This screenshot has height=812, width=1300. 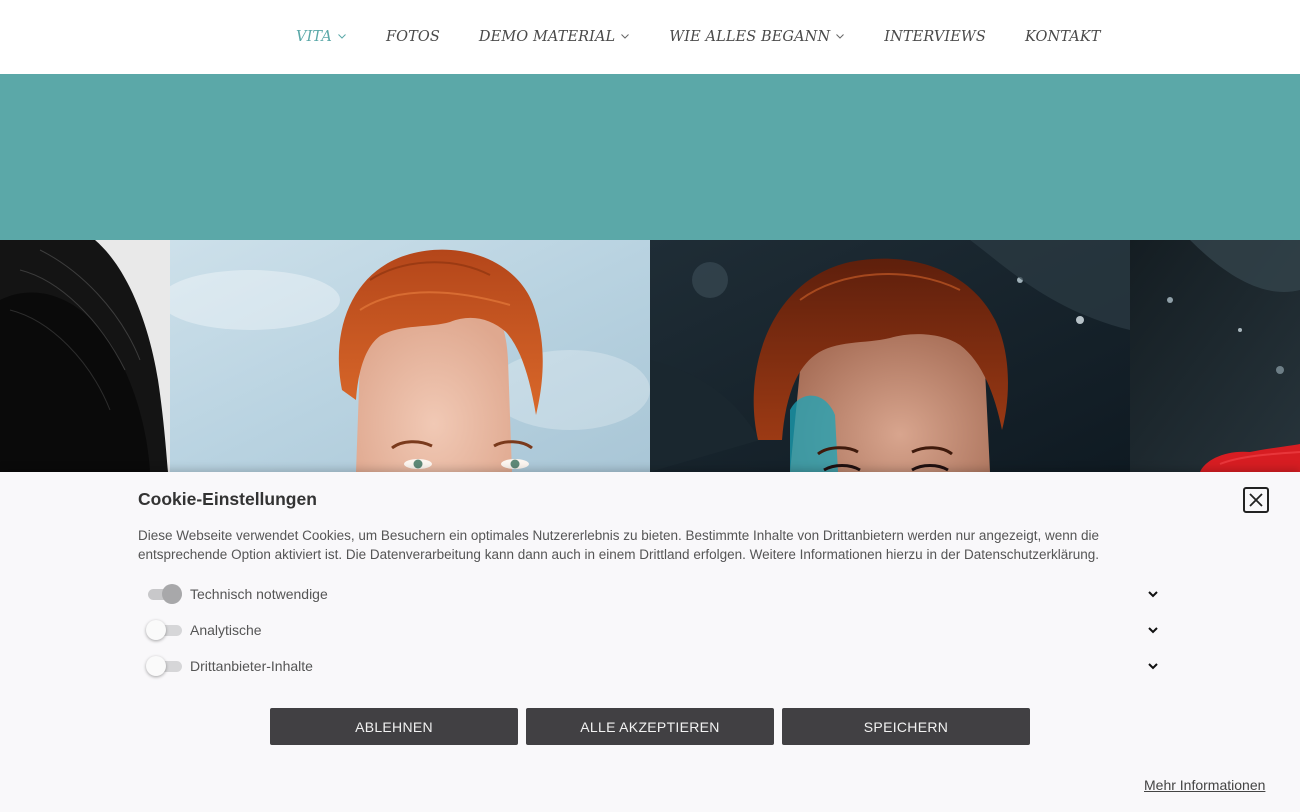 I want to click on drittanbieter-inhalte-toggle, so click(x=164, y=666).